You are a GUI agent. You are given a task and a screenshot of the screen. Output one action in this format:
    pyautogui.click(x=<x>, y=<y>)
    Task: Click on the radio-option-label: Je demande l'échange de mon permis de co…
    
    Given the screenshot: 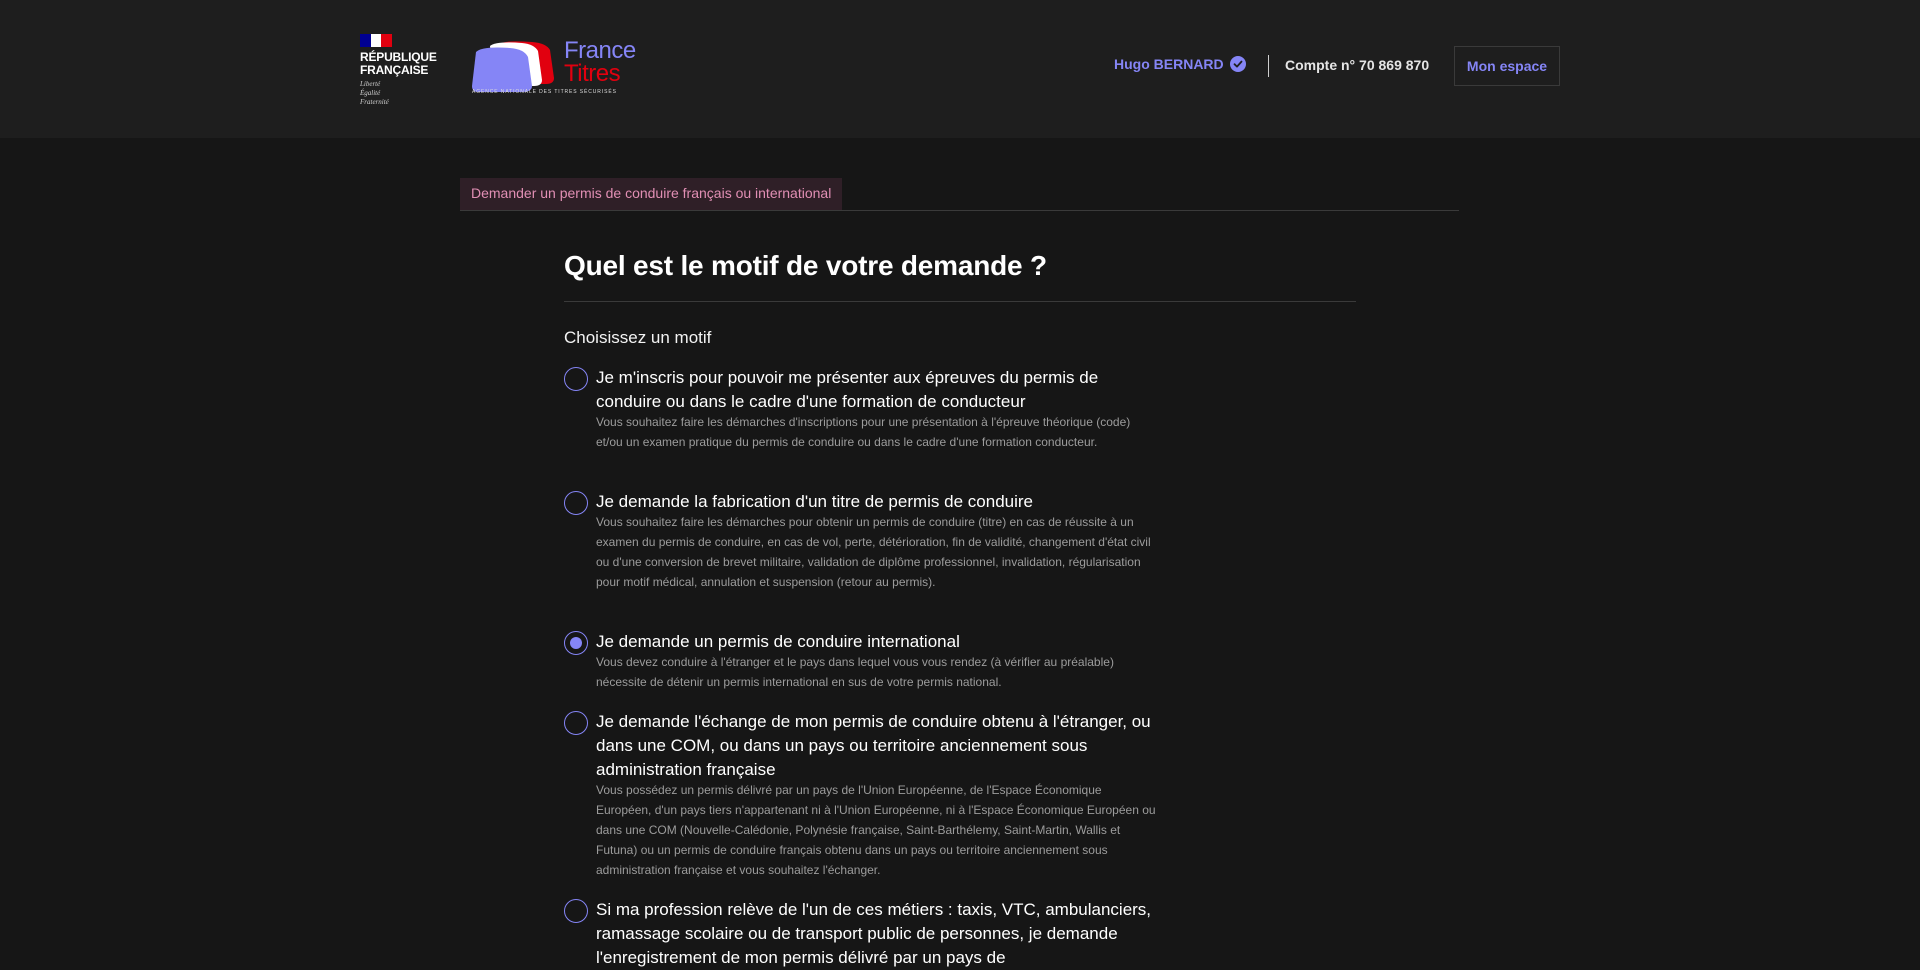 What is the action you would take?
    pyautogui.click(x=876, y=746)
    